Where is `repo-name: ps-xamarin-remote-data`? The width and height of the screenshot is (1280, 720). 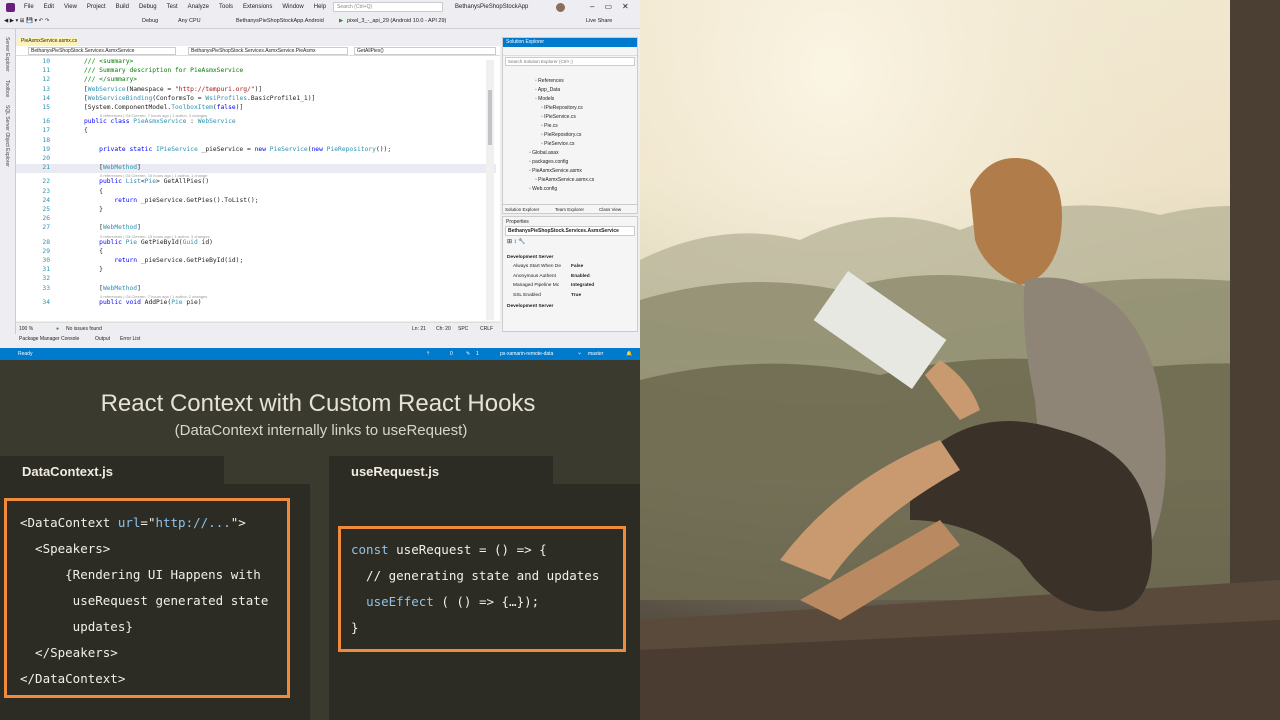 repo-name: ps-xamarin-remote-data is located at coordinates (526, 354).